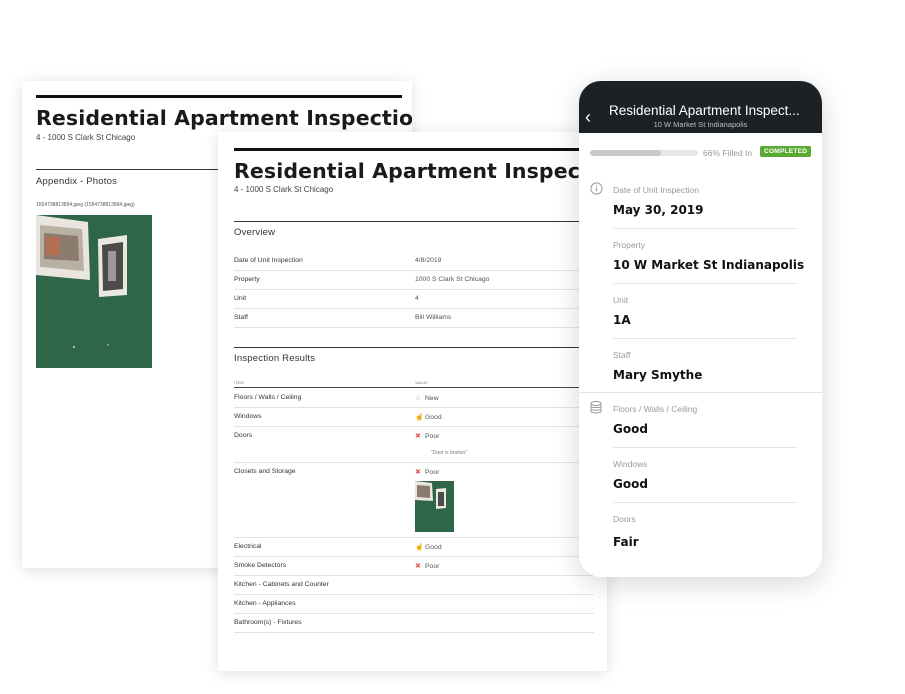 This screenshot has width=905, height=694. I want to click on room-photo, so click(94, 291).